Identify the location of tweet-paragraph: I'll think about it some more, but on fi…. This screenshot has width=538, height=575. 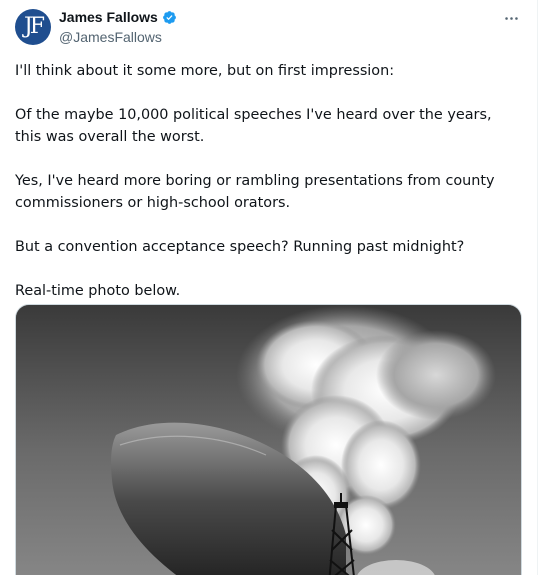
(205, 71).